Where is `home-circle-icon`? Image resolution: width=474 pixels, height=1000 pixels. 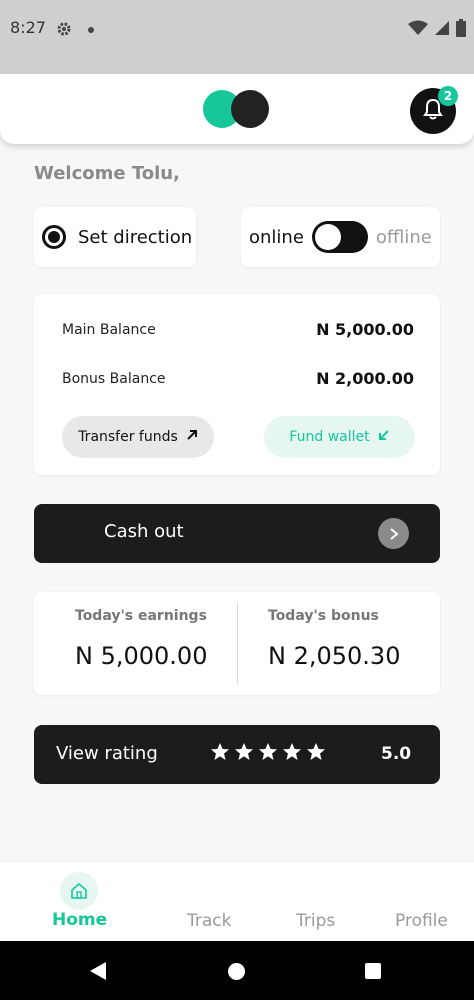 home-circle-icon is located at coordinates (236, 971).